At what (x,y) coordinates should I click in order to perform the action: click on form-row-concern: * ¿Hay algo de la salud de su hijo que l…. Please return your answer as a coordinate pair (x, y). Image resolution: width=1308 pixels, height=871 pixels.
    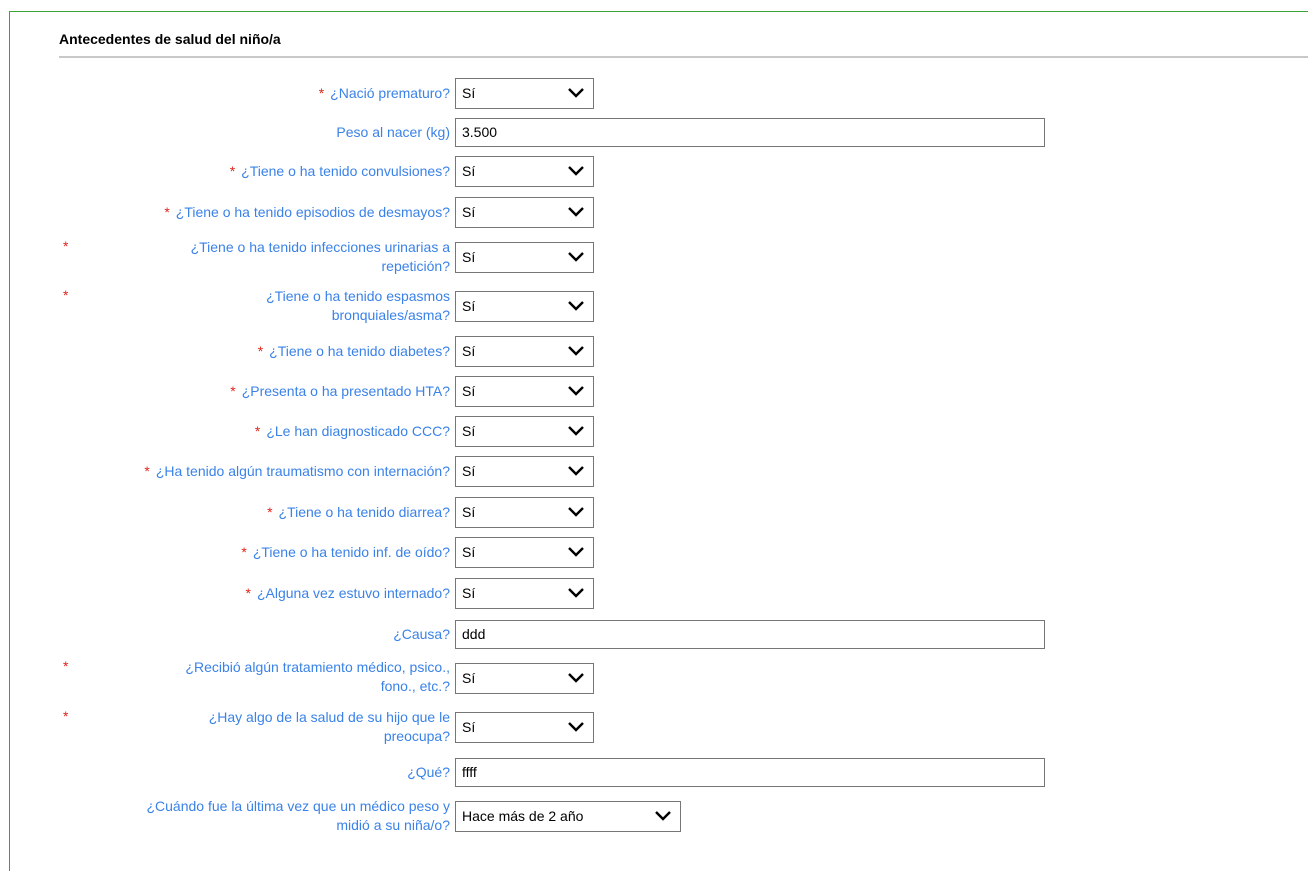
    Looking at the image, I should click on (654, 728).